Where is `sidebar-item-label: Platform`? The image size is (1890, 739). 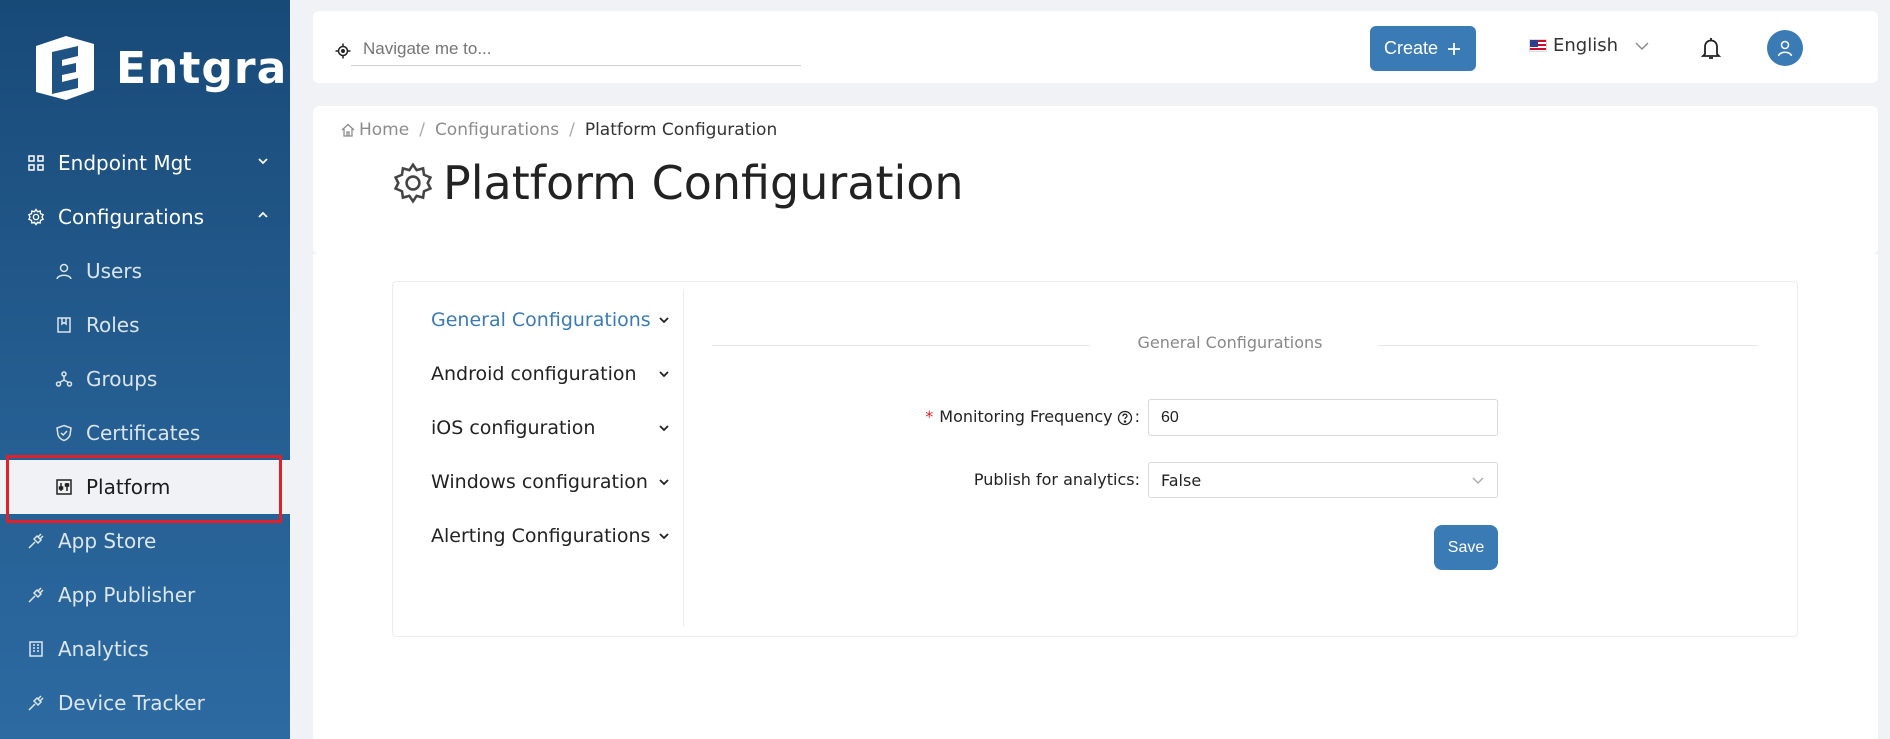 sidebar-item-label: Platform is located at coordinates (128, 487).